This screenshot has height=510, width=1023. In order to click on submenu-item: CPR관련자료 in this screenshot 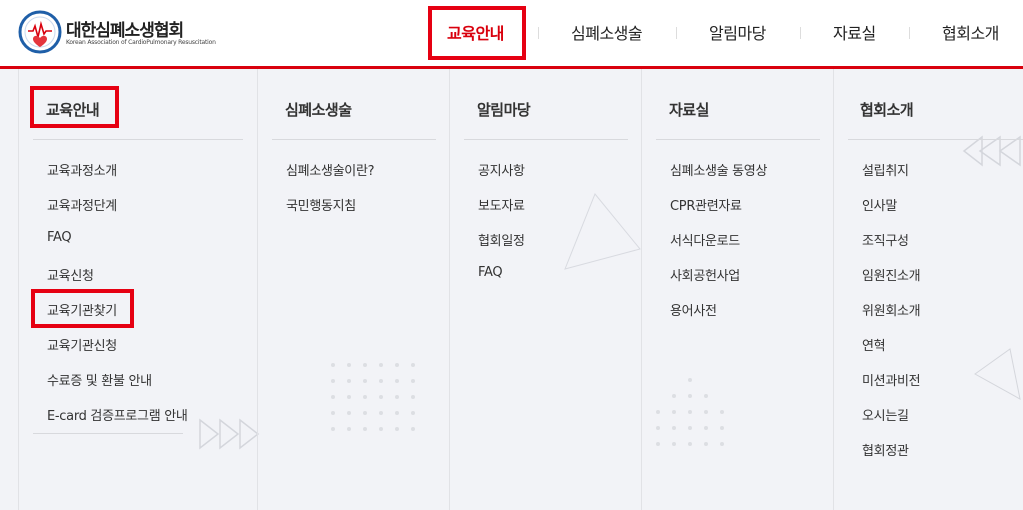, I will do `click(706, 204)`.